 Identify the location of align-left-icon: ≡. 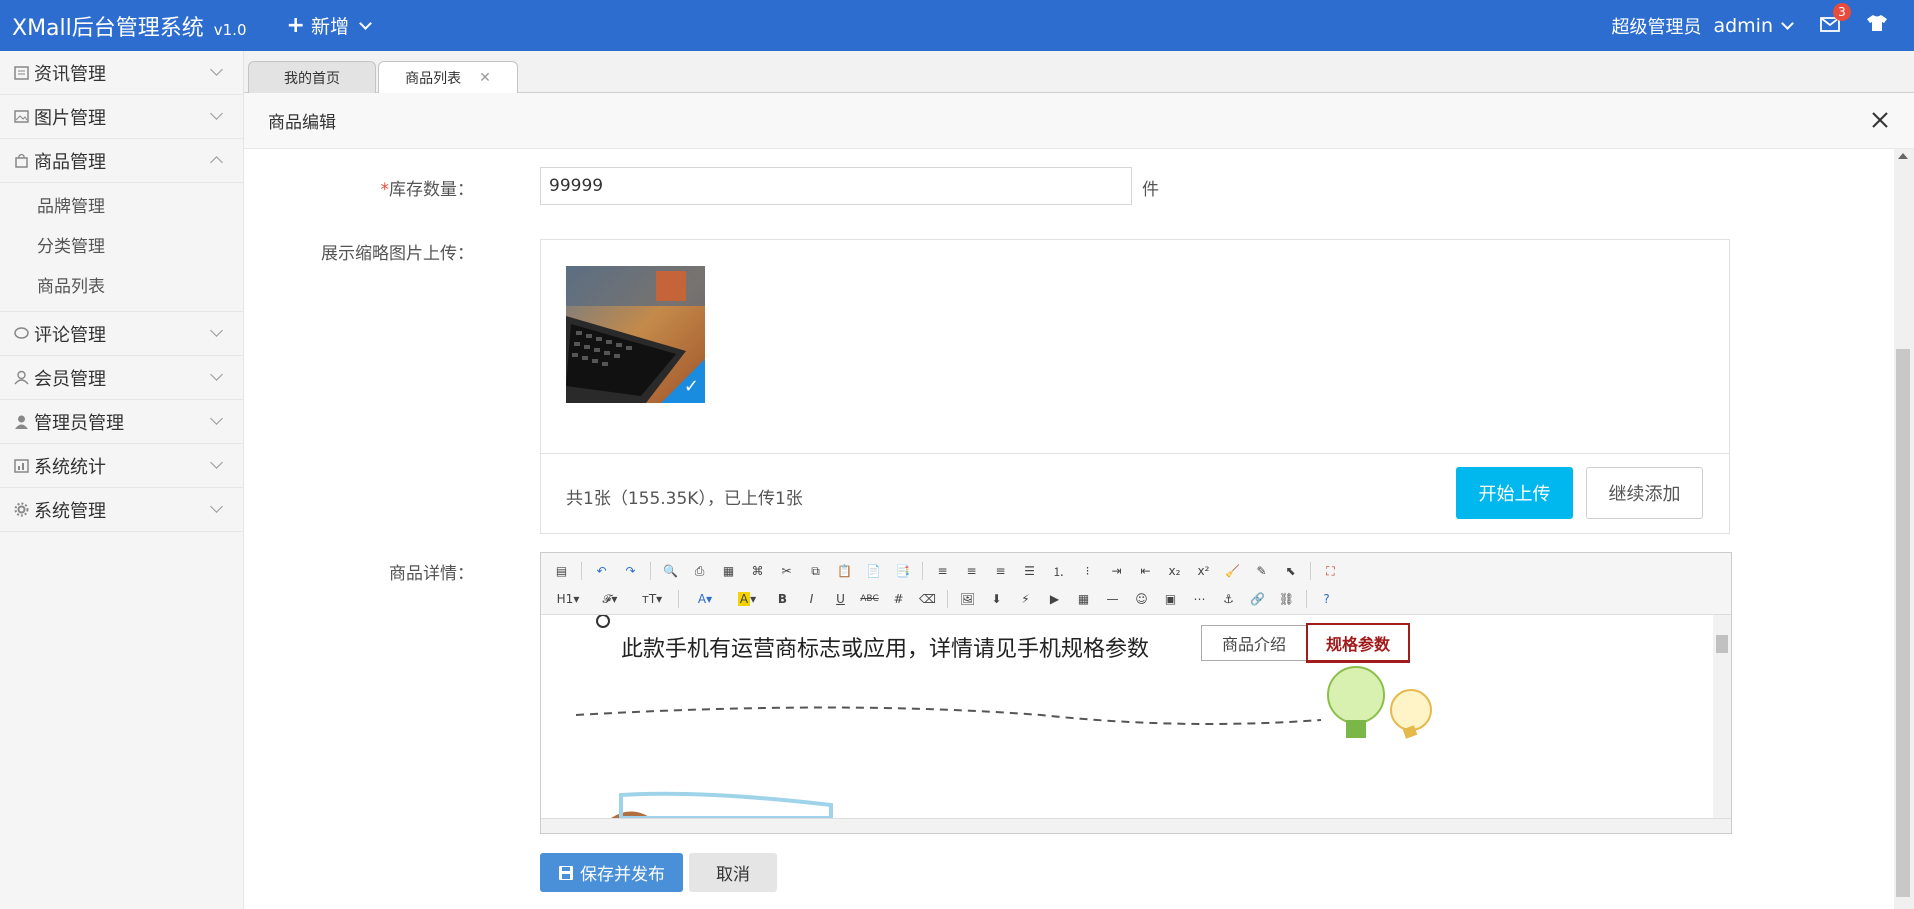
(942, 571).